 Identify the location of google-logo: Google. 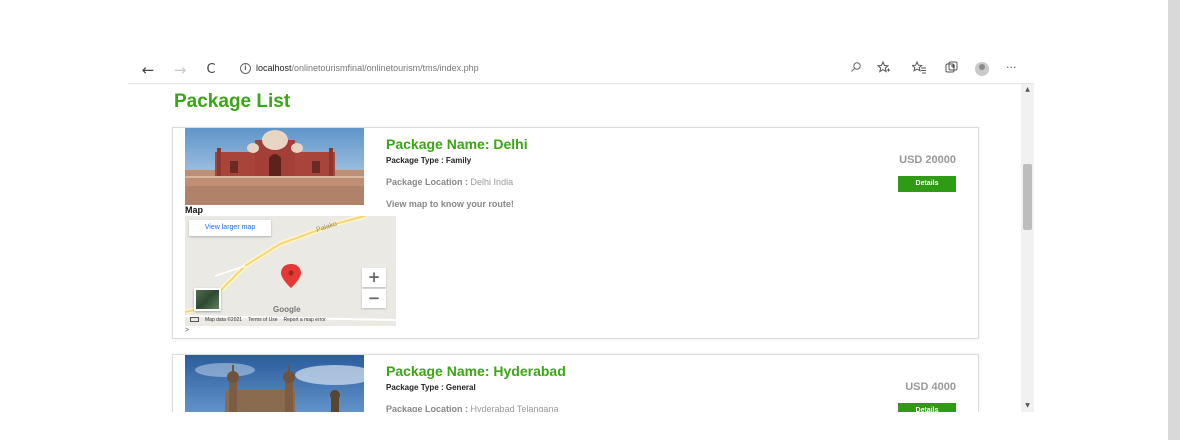
(287, 309).